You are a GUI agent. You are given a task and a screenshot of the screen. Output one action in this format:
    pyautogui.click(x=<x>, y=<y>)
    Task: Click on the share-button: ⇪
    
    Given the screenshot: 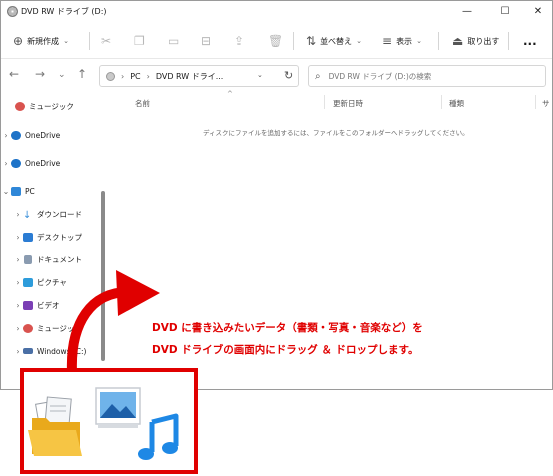 What is the action you would take?
    pyautogui.click(x=239, y=41)
    